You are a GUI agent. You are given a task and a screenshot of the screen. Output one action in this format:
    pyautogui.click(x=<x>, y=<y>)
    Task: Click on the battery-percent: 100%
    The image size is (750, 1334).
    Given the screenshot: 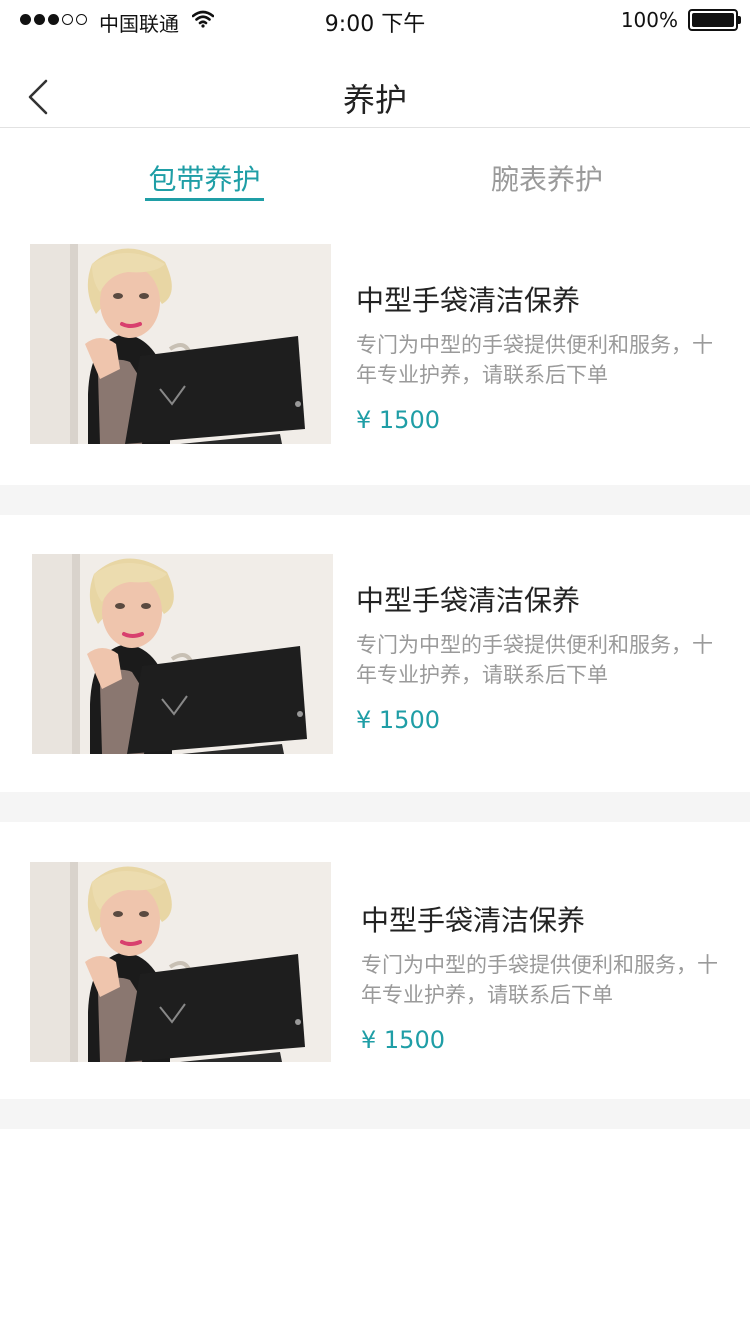 What is the action you would take?
    pyautogui.click(x=649, y=20)
    